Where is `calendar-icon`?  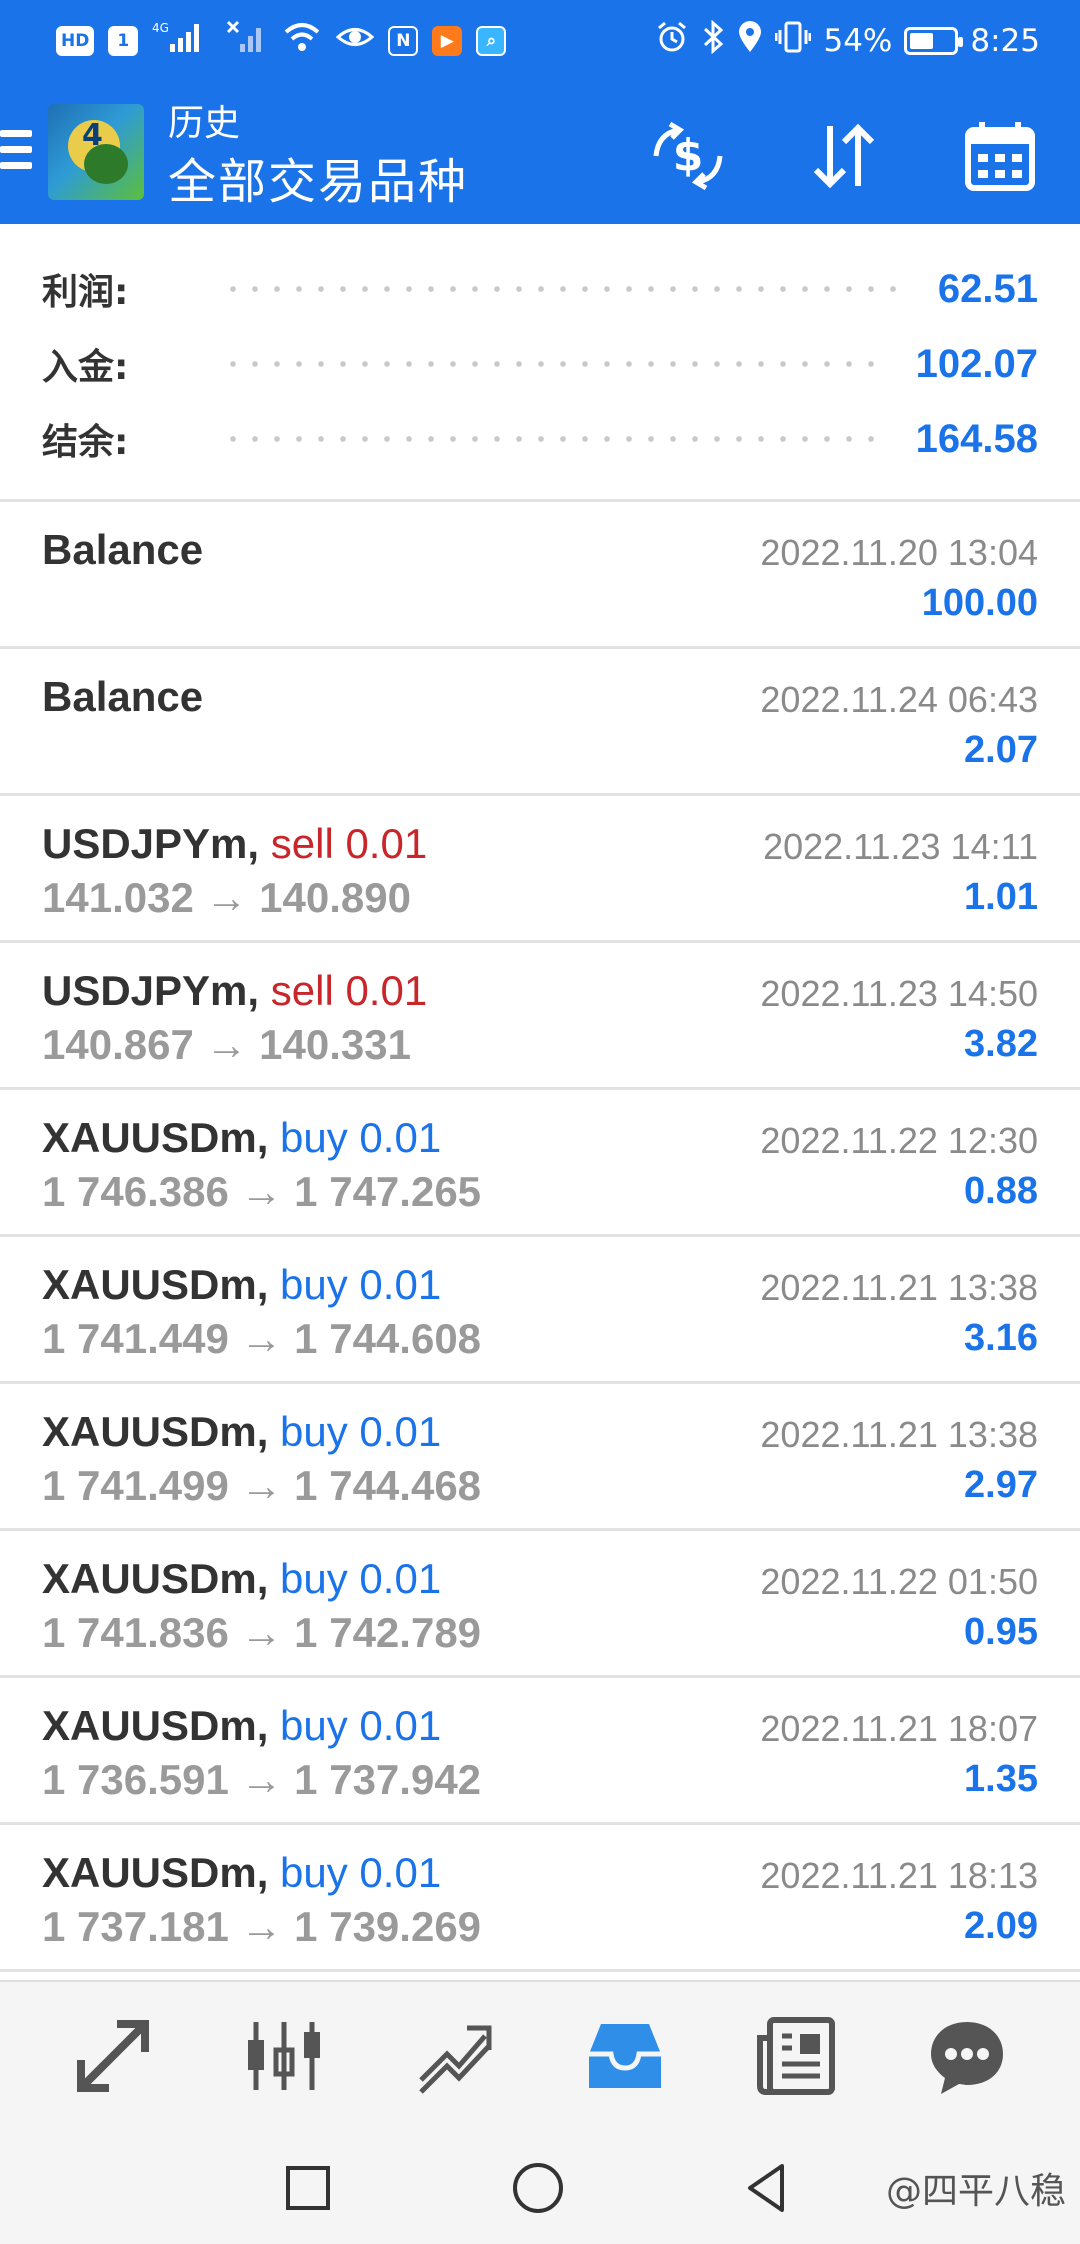
calendar-icon is located at coordinates (1000, 156).